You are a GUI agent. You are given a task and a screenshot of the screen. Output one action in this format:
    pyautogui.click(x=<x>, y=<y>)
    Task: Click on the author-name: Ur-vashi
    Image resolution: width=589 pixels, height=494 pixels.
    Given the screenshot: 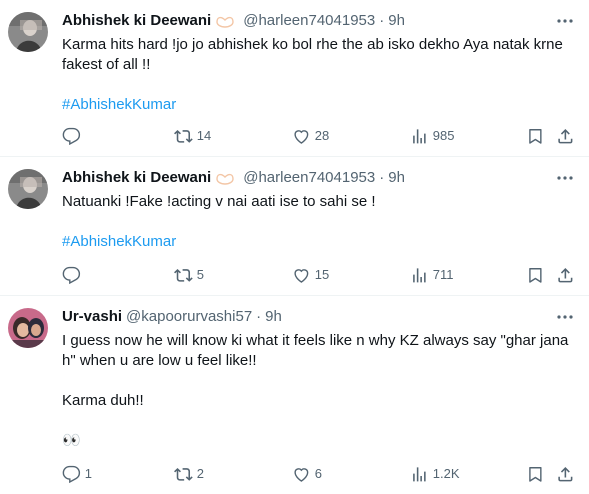 What is the action you would take?
    pyautogui.click(x=92, y=317)
    